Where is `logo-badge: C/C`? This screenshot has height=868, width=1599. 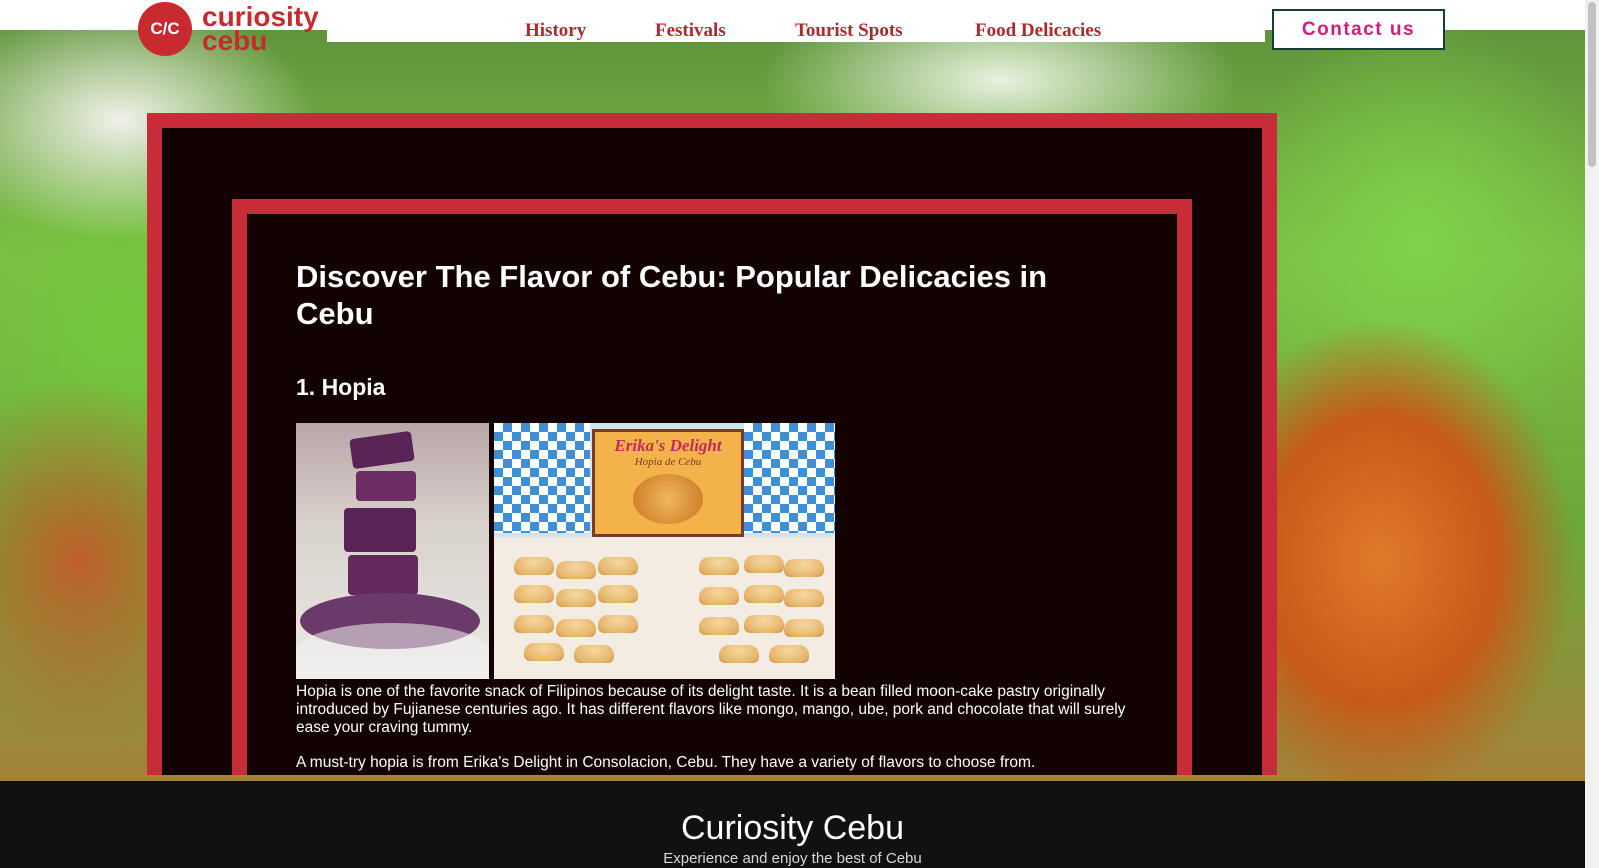 logo-badge: C/C is located at coordinates (165, 29).